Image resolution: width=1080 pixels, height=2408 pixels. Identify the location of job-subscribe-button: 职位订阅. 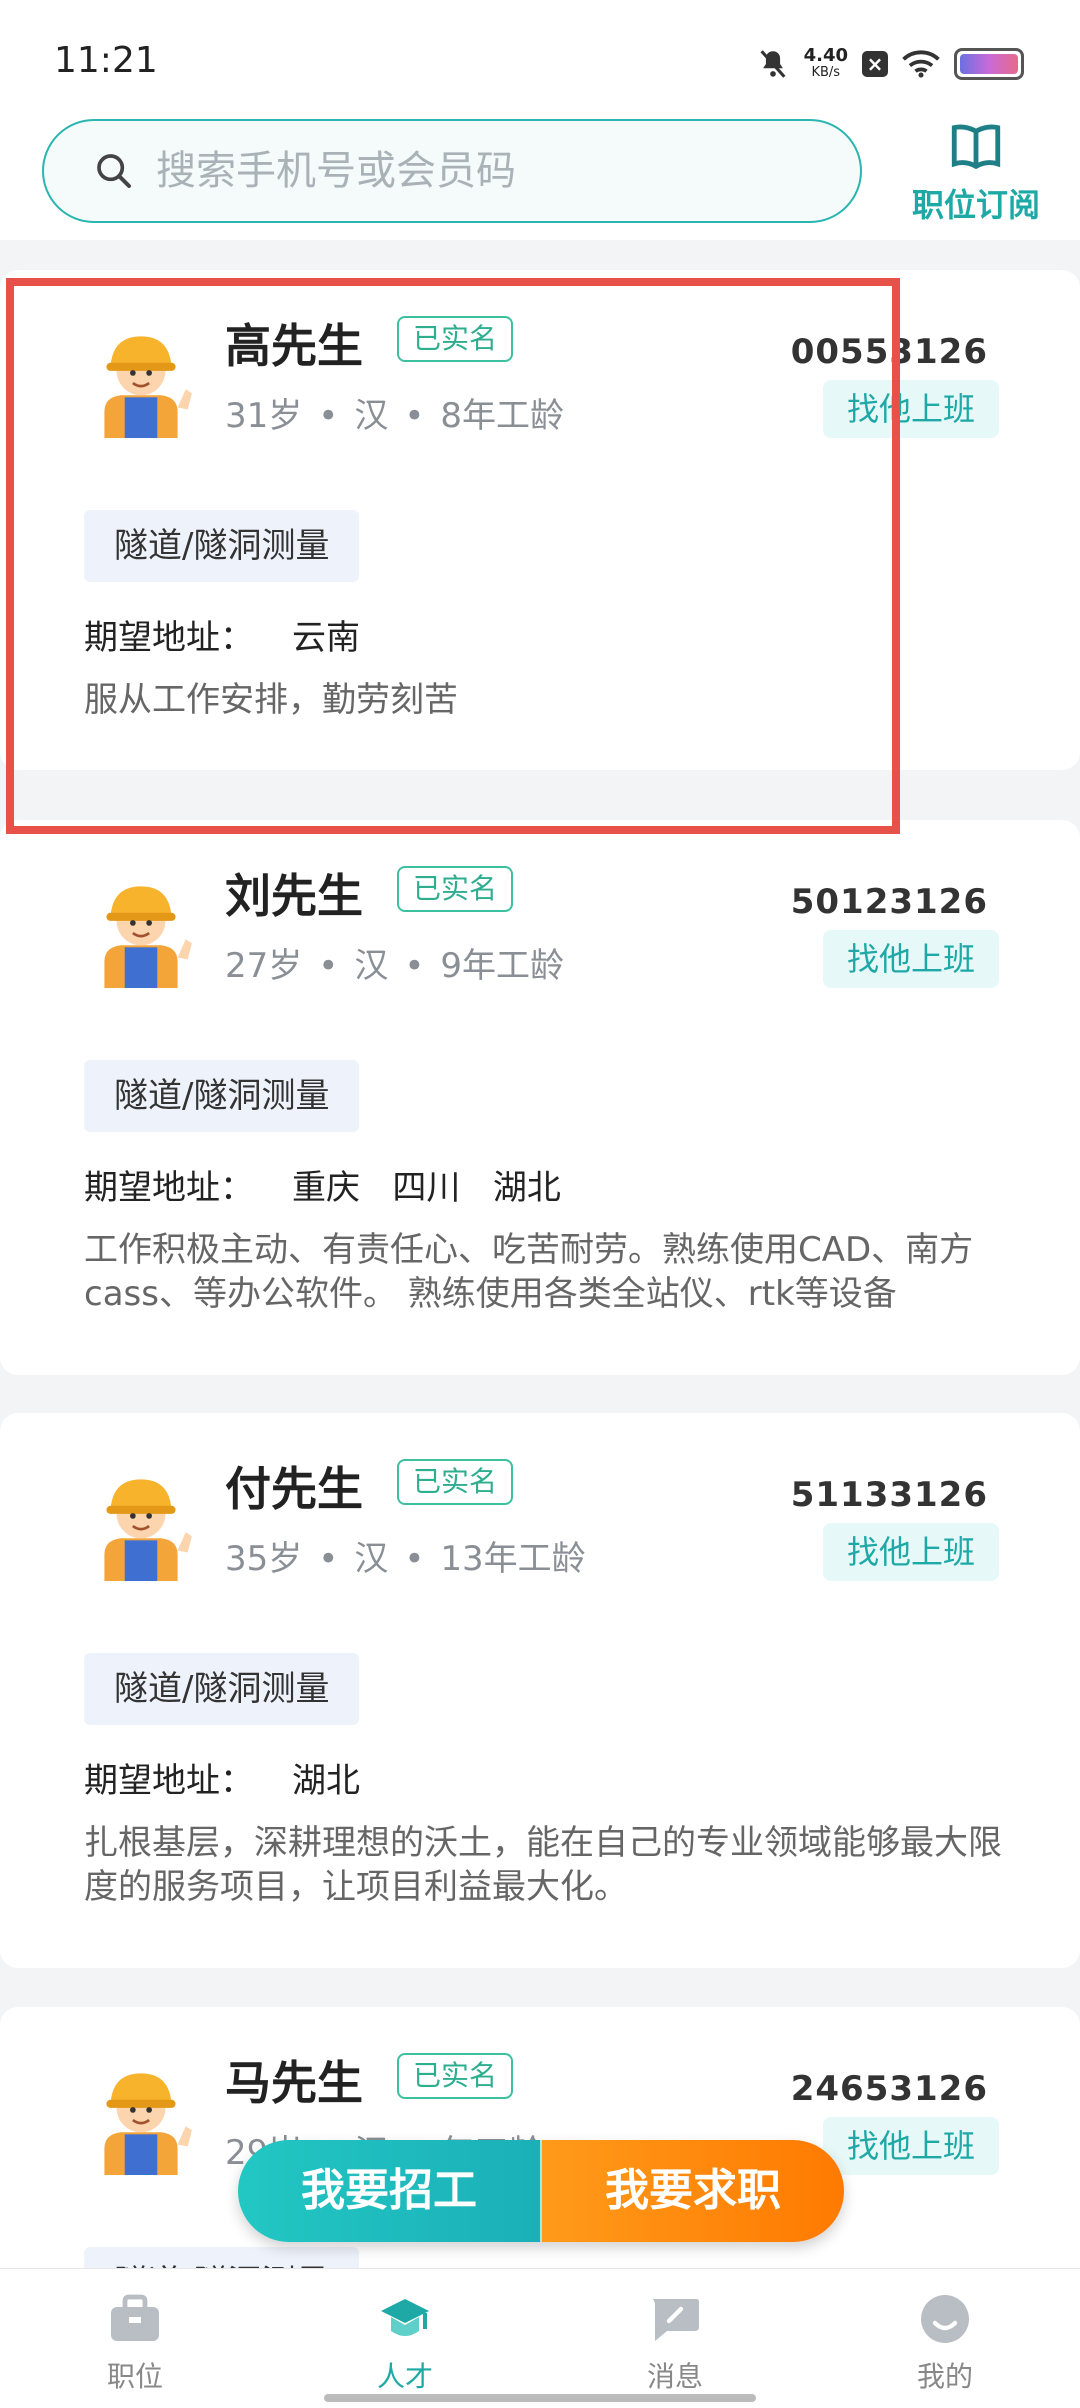
(976, 172).